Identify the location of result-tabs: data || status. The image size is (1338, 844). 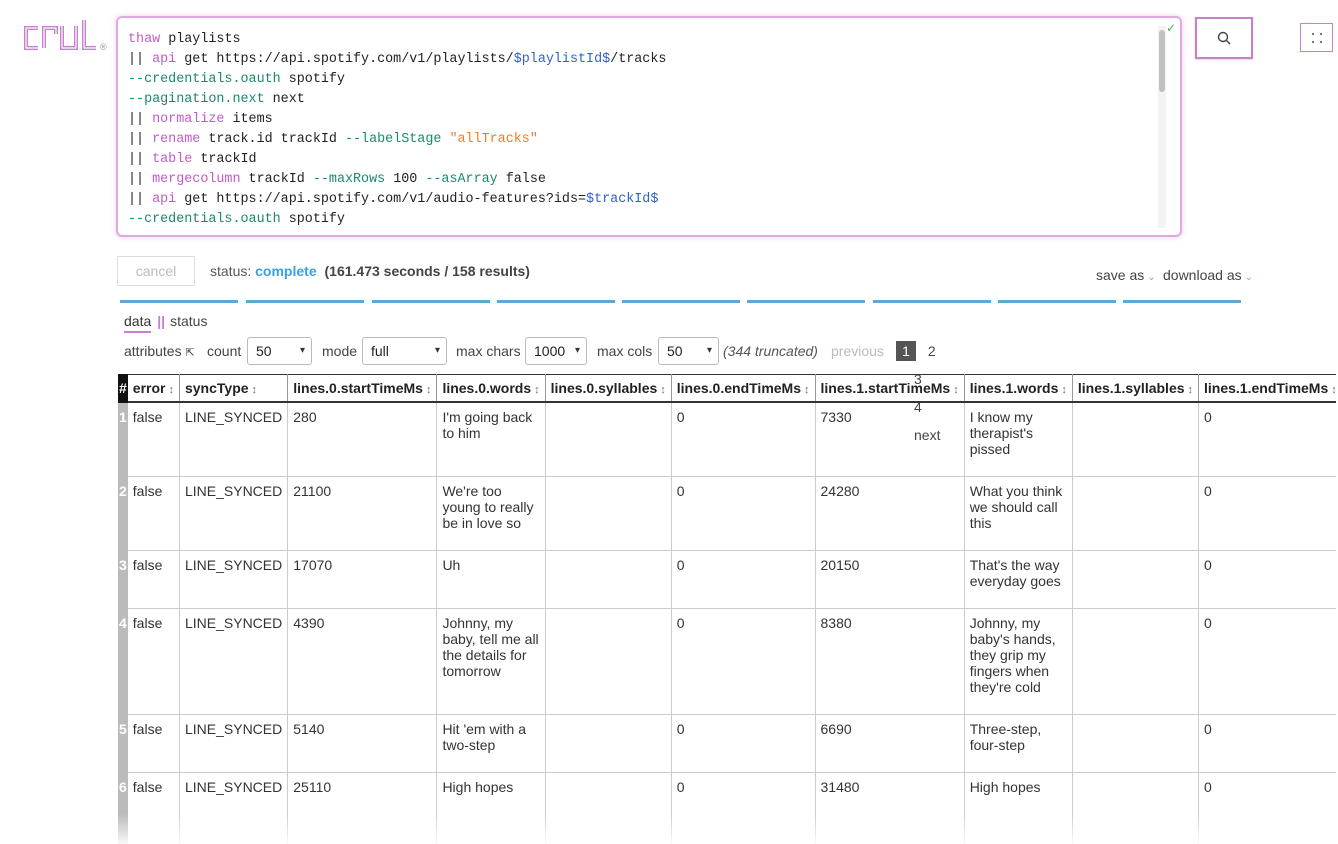
(165, 323).